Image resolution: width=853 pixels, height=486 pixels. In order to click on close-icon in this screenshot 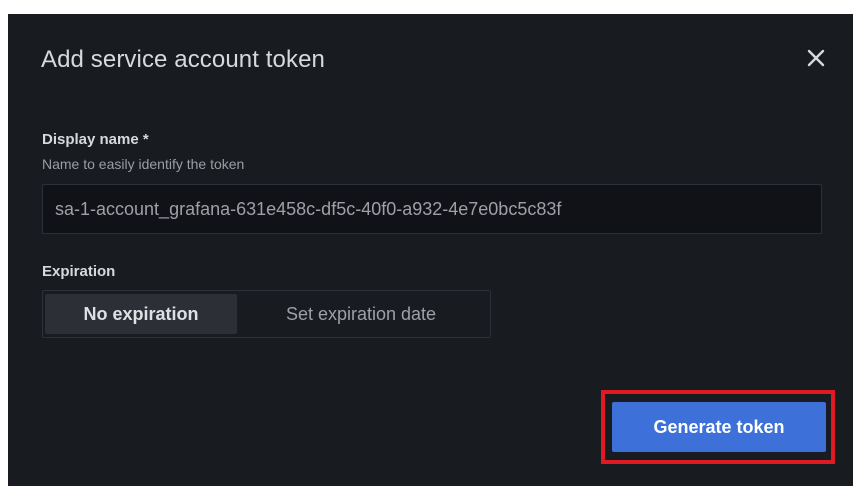, I will do `click(816, 58)`.